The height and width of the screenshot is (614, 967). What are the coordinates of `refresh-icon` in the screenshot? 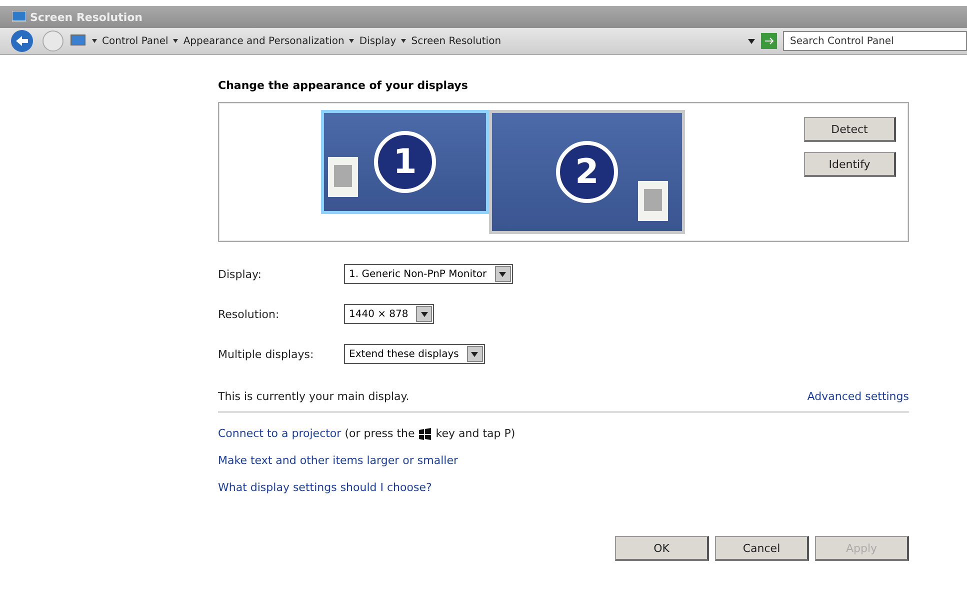 It's located at (769, 41).